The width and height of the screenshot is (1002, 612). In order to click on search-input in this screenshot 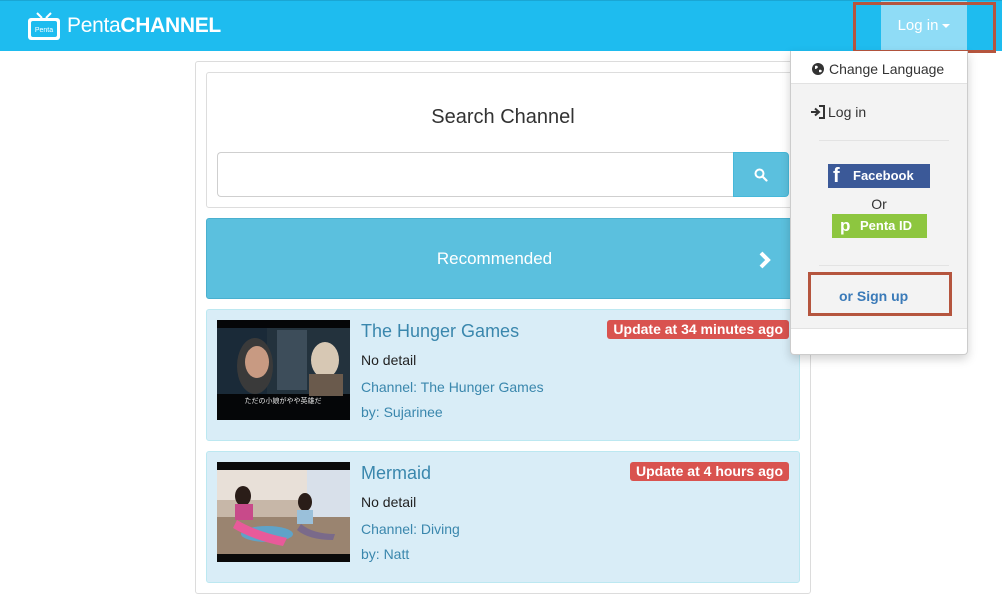, I will do `click(475, 174)`.